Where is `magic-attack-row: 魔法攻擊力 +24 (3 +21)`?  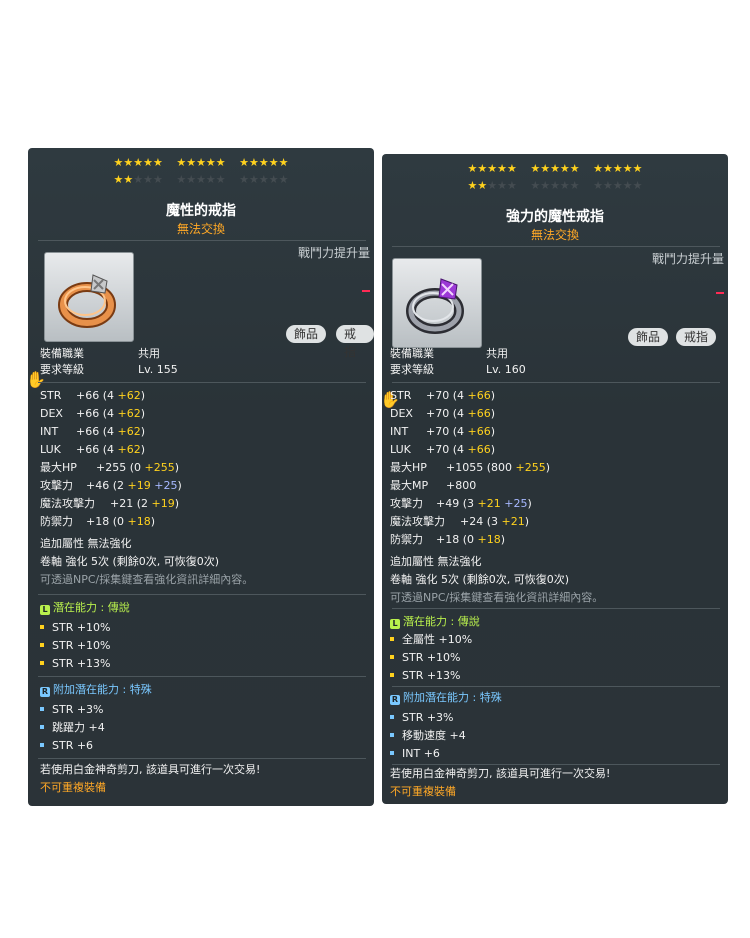
magic-attack-row: 魔法攻擊力 +24 (3 +21) is located at coordinates (460, 521).